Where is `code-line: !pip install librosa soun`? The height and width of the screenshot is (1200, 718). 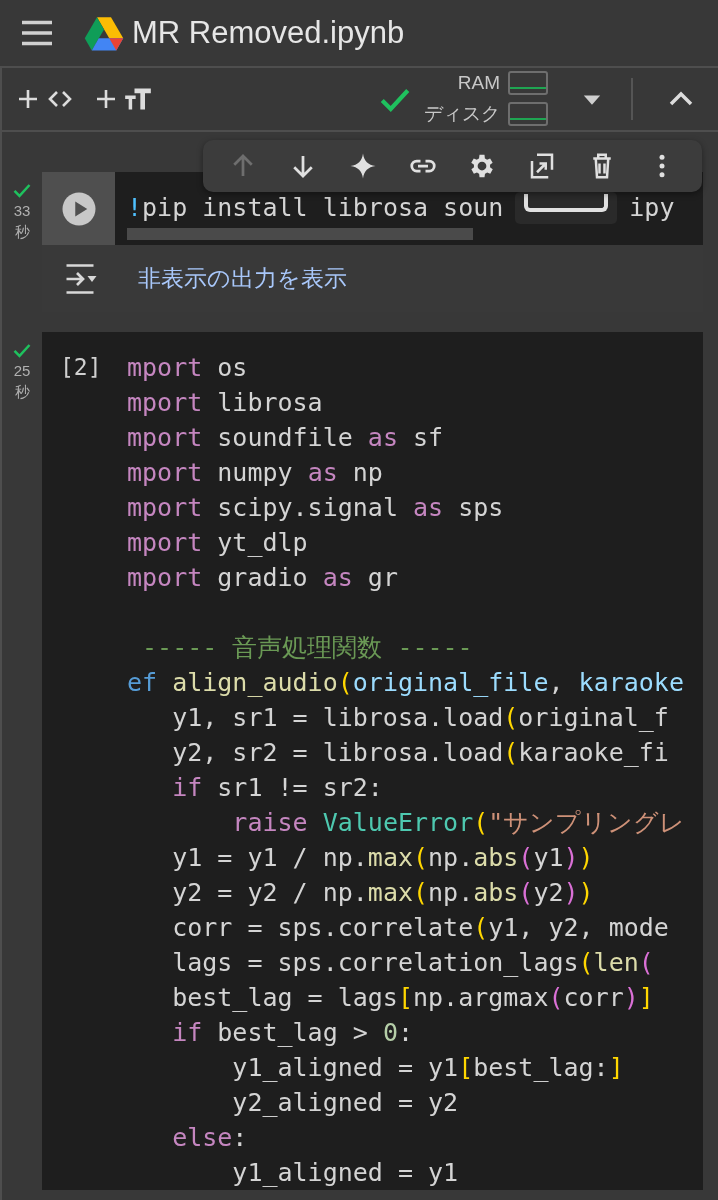 code-line: !pip install librosa soun is located at coordinates (315, 208).